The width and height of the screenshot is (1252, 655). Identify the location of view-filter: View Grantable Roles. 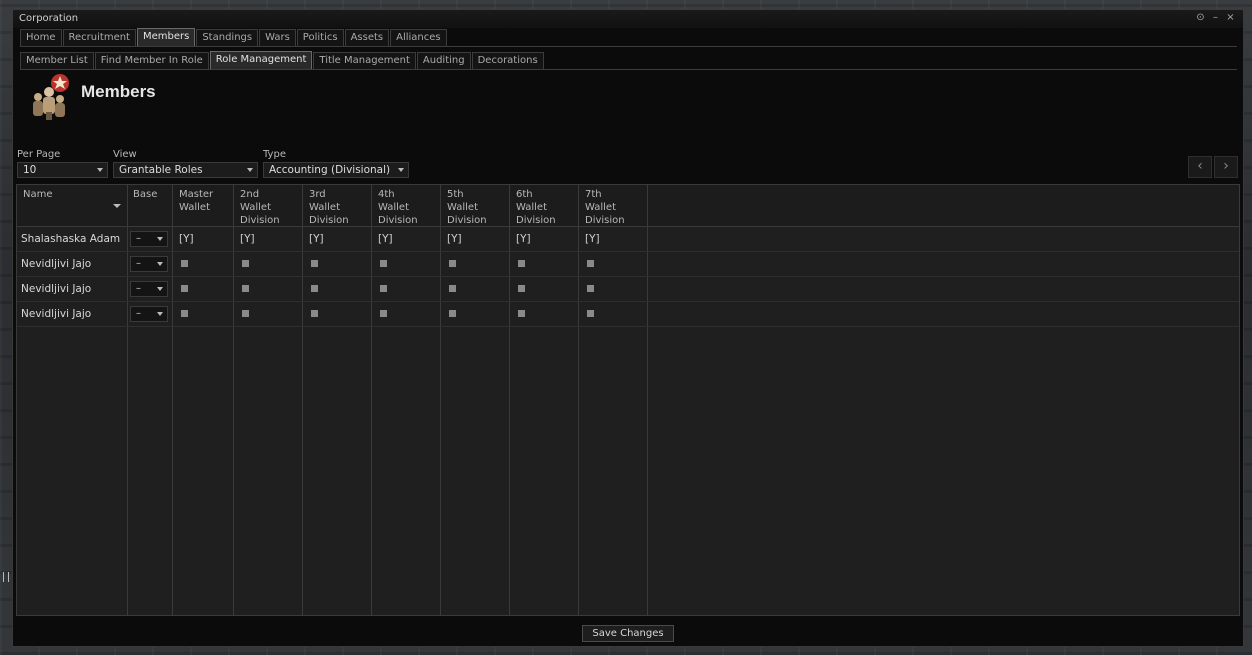
(185, 163).